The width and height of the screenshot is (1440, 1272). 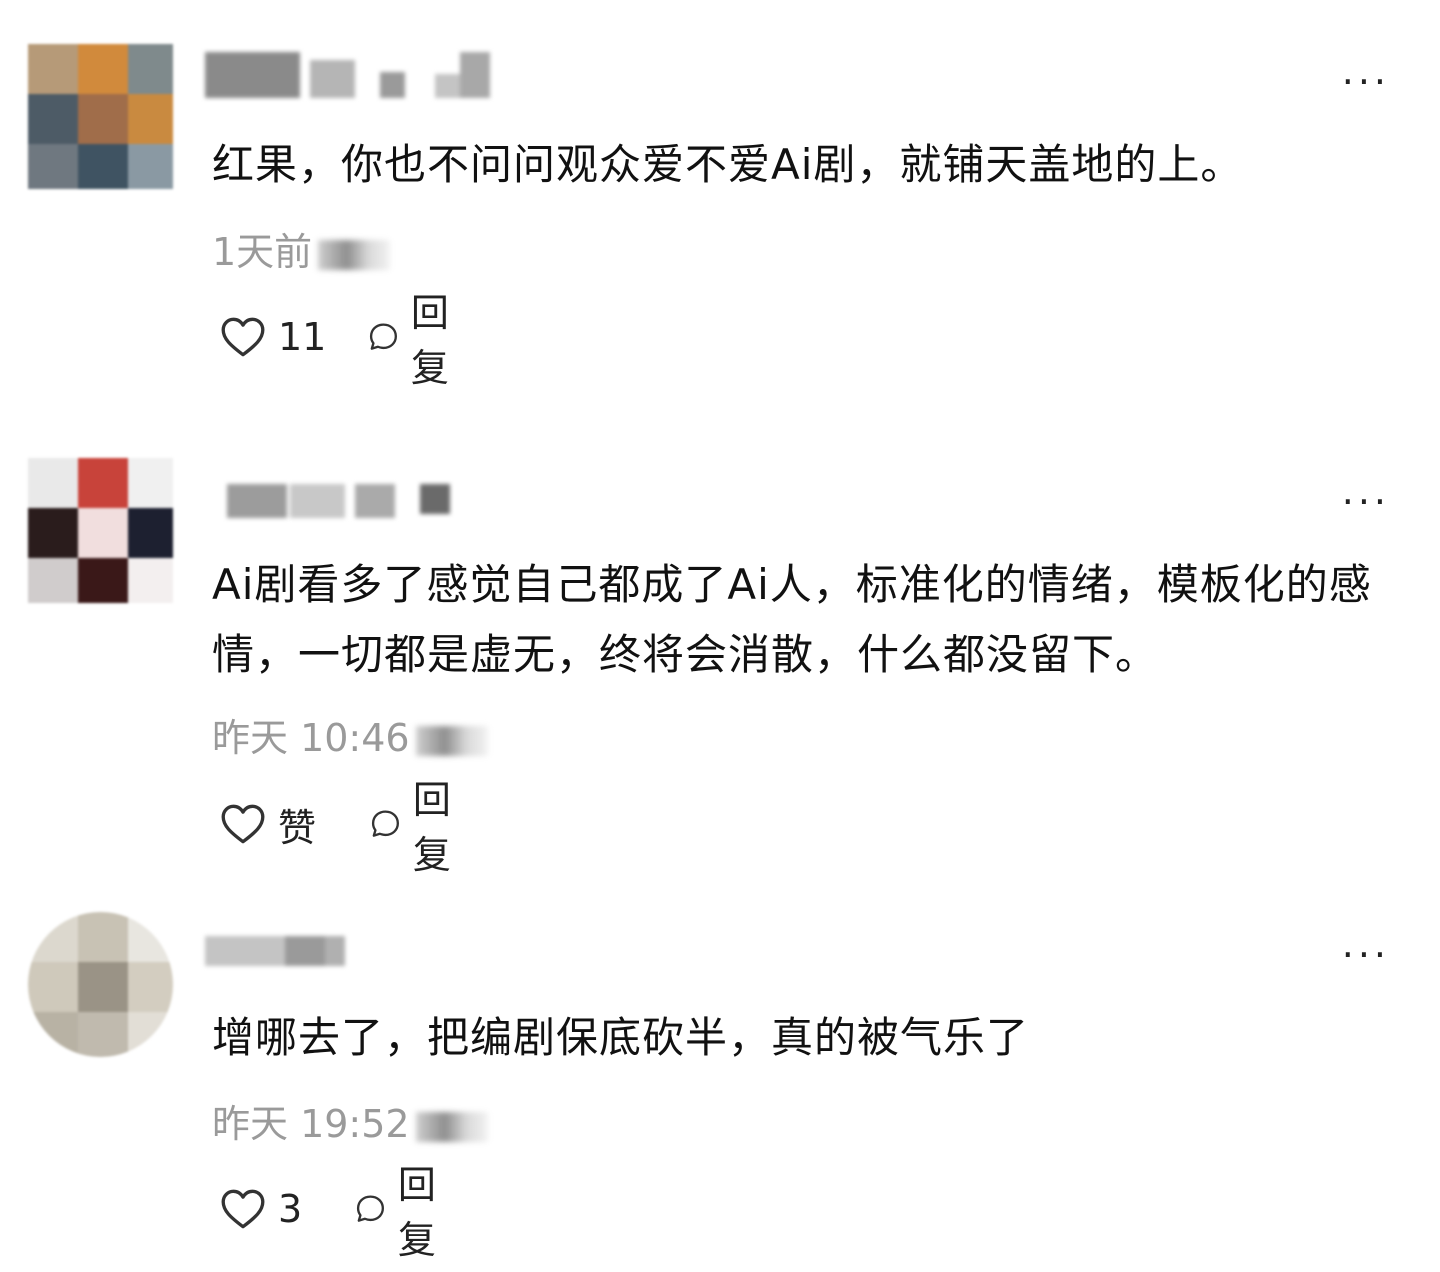 What do you see at coordinates (621, 1037) in the screenshot?
I see `comment-text: 增哪去了，把编剧保底砍半，真的被气乐了` at bounding box center [621, 1037].